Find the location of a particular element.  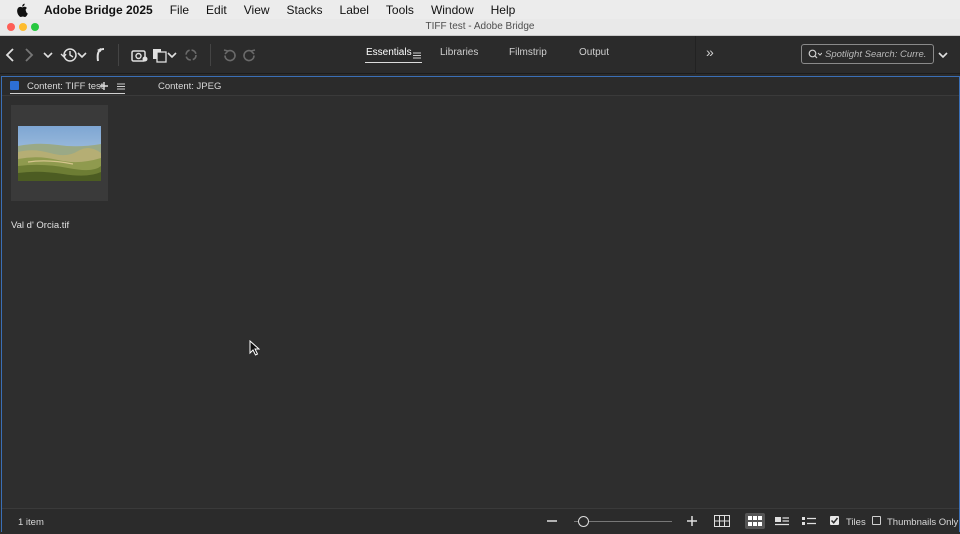

status-bar: 1 item Tiles Thumbnails Only is located at coordinates (480, 520).